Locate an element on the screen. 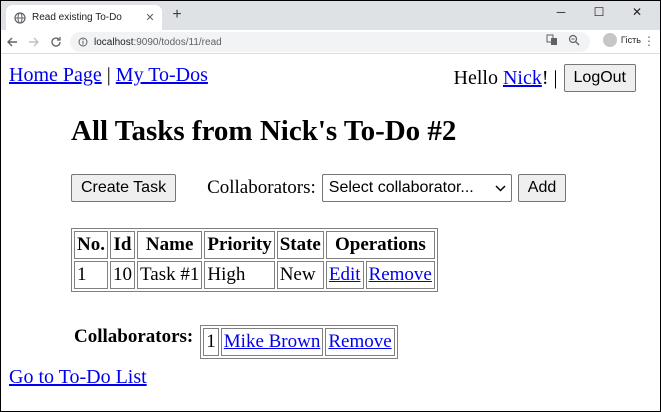  tab-close-icon: ✕ is located at coordinates (150, 17).